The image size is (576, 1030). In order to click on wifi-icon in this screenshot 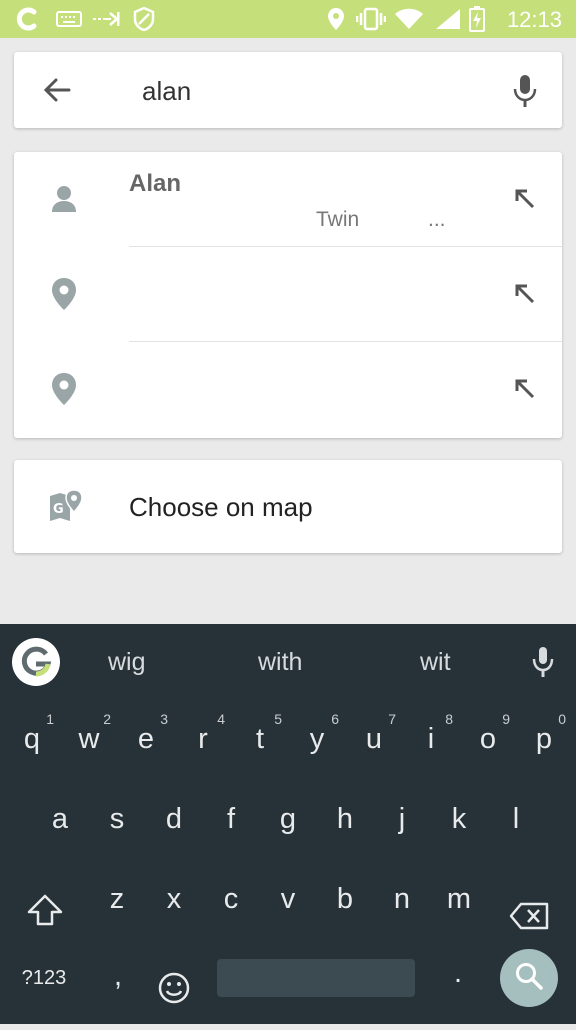, I will do `click(409, 19)`.